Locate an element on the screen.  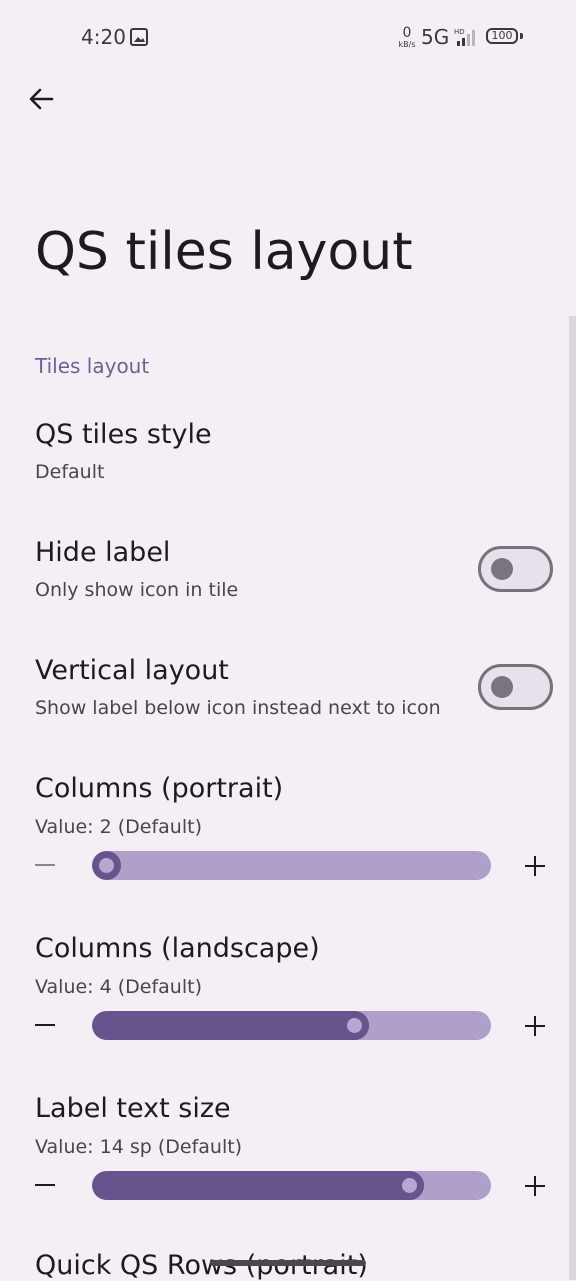
label-text-size-slider is located at coordinates (291, 1185).